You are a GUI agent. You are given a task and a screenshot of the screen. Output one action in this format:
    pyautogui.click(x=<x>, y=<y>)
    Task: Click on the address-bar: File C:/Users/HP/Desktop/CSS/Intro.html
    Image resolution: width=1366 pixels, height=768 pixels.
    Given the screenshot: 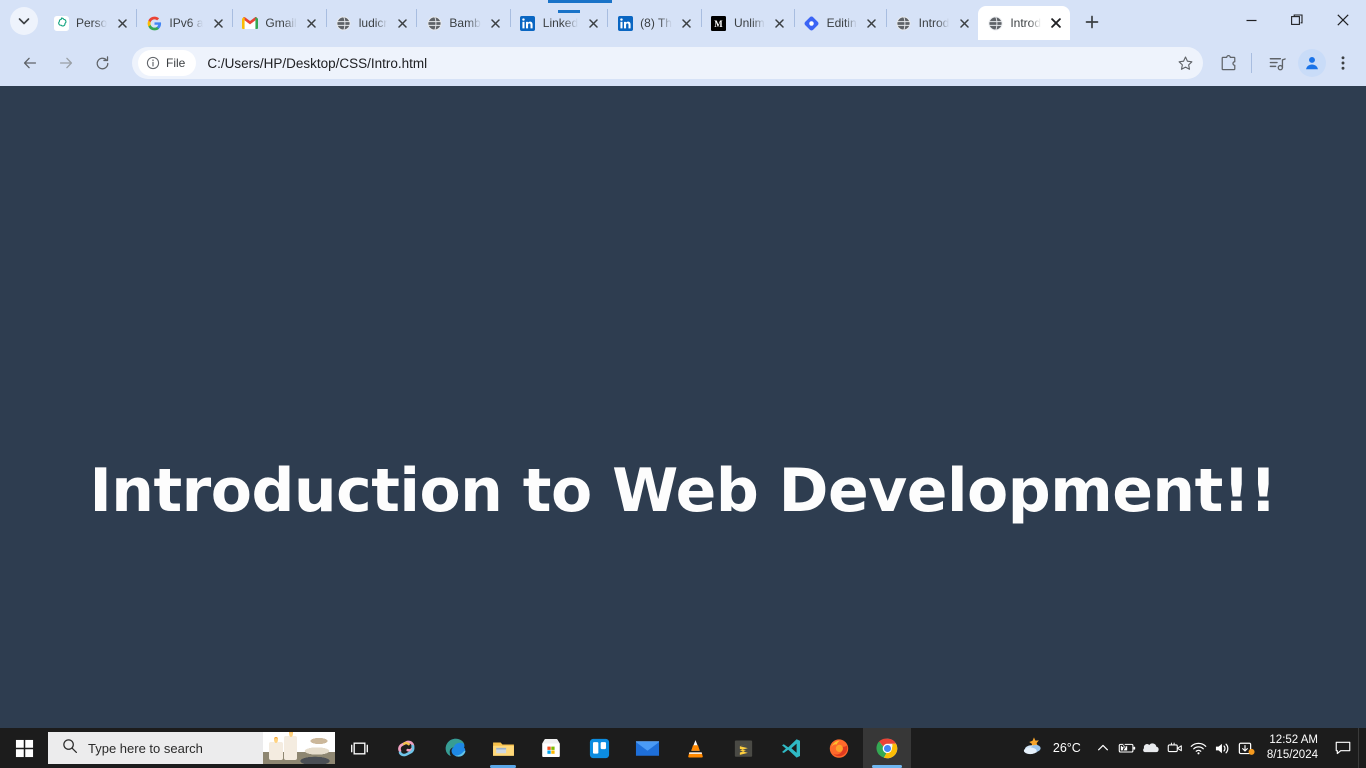 What is the action you would take?
    pyautogui.click(x=667, y=63)
    